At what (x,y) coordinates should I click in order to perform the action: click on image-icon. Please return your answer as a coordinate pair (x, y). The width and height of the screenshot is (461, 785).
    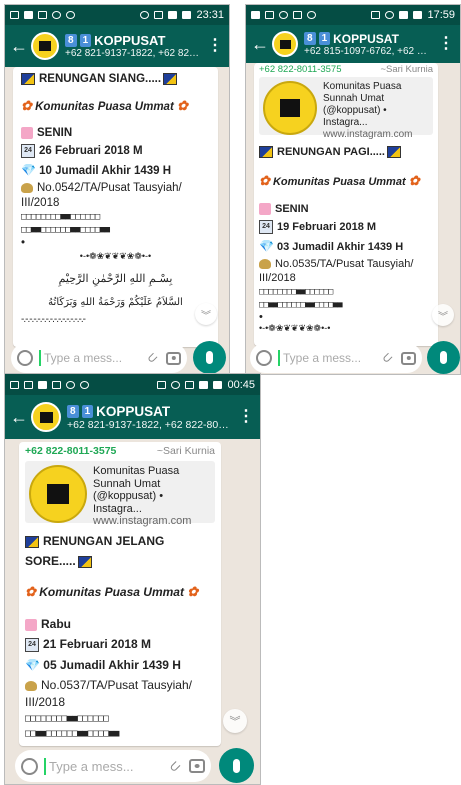
    Looking at the image, I should click on (269, 15).